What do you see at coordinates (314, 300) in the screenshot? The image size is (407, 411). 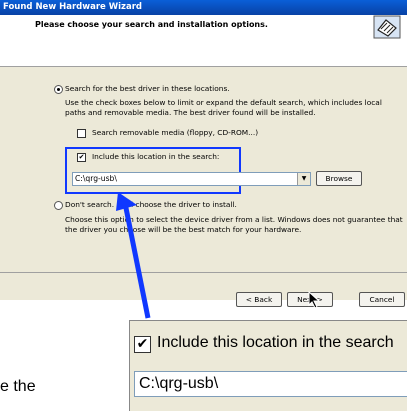 I see `mouse-cursor-icon` at bounding box center [314, 300].